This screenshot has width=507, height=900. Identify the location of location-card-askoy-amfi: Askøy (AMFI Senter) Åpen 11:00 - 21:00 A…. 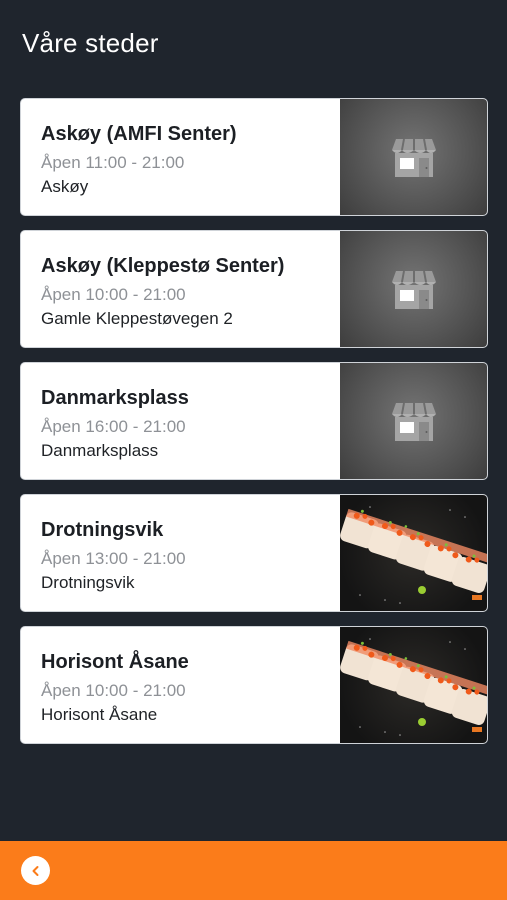
(254, 157).